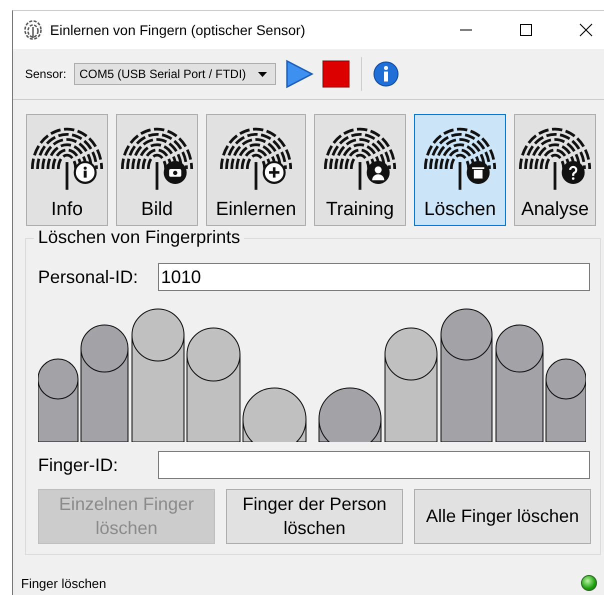 The height and width of the screenshot is (595, 604). I want to click on app-icon, so click(33, 30).